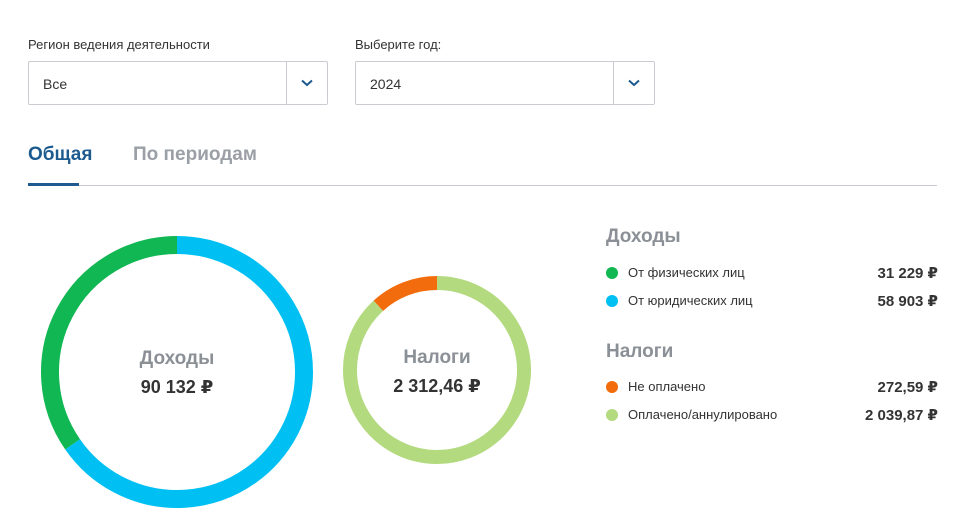  I want to click on legend-item-legal: От юридических лиц 58 903 ₽, so click(772, 302).